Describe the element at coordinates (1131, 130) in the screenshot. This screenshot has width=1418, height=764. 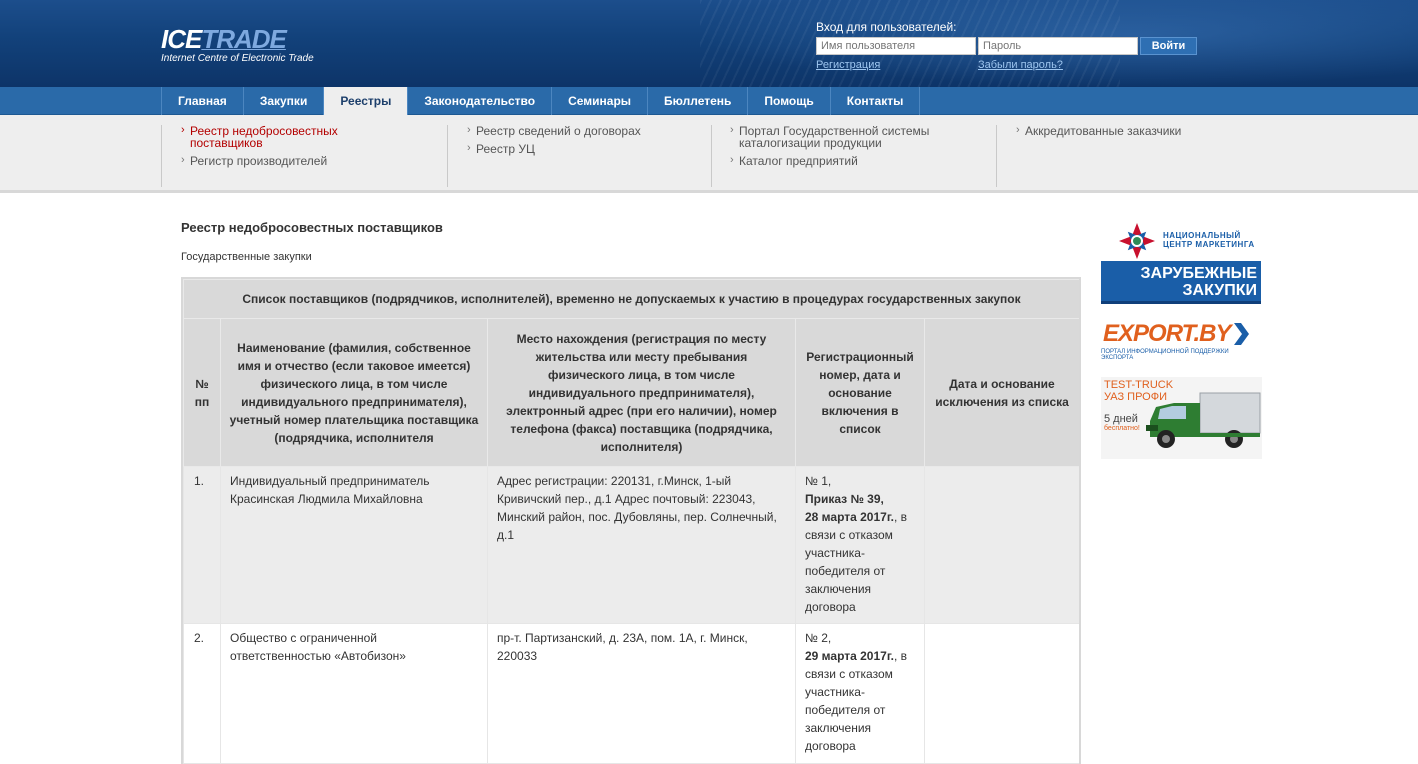
I see `submenu-item-accredited-customers: Аккредитованные заказчики` at that location.